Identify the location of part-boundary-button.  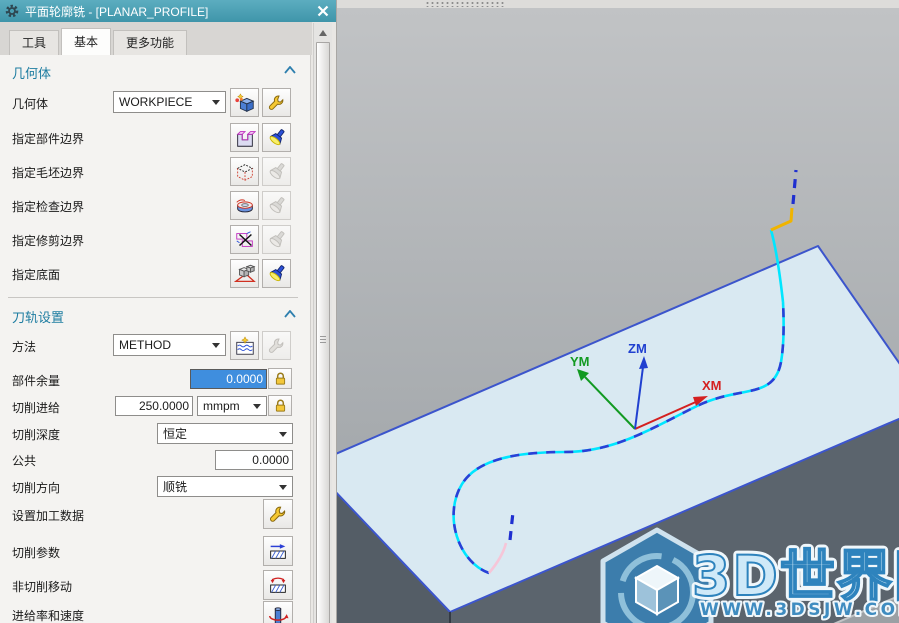
(244, 137).